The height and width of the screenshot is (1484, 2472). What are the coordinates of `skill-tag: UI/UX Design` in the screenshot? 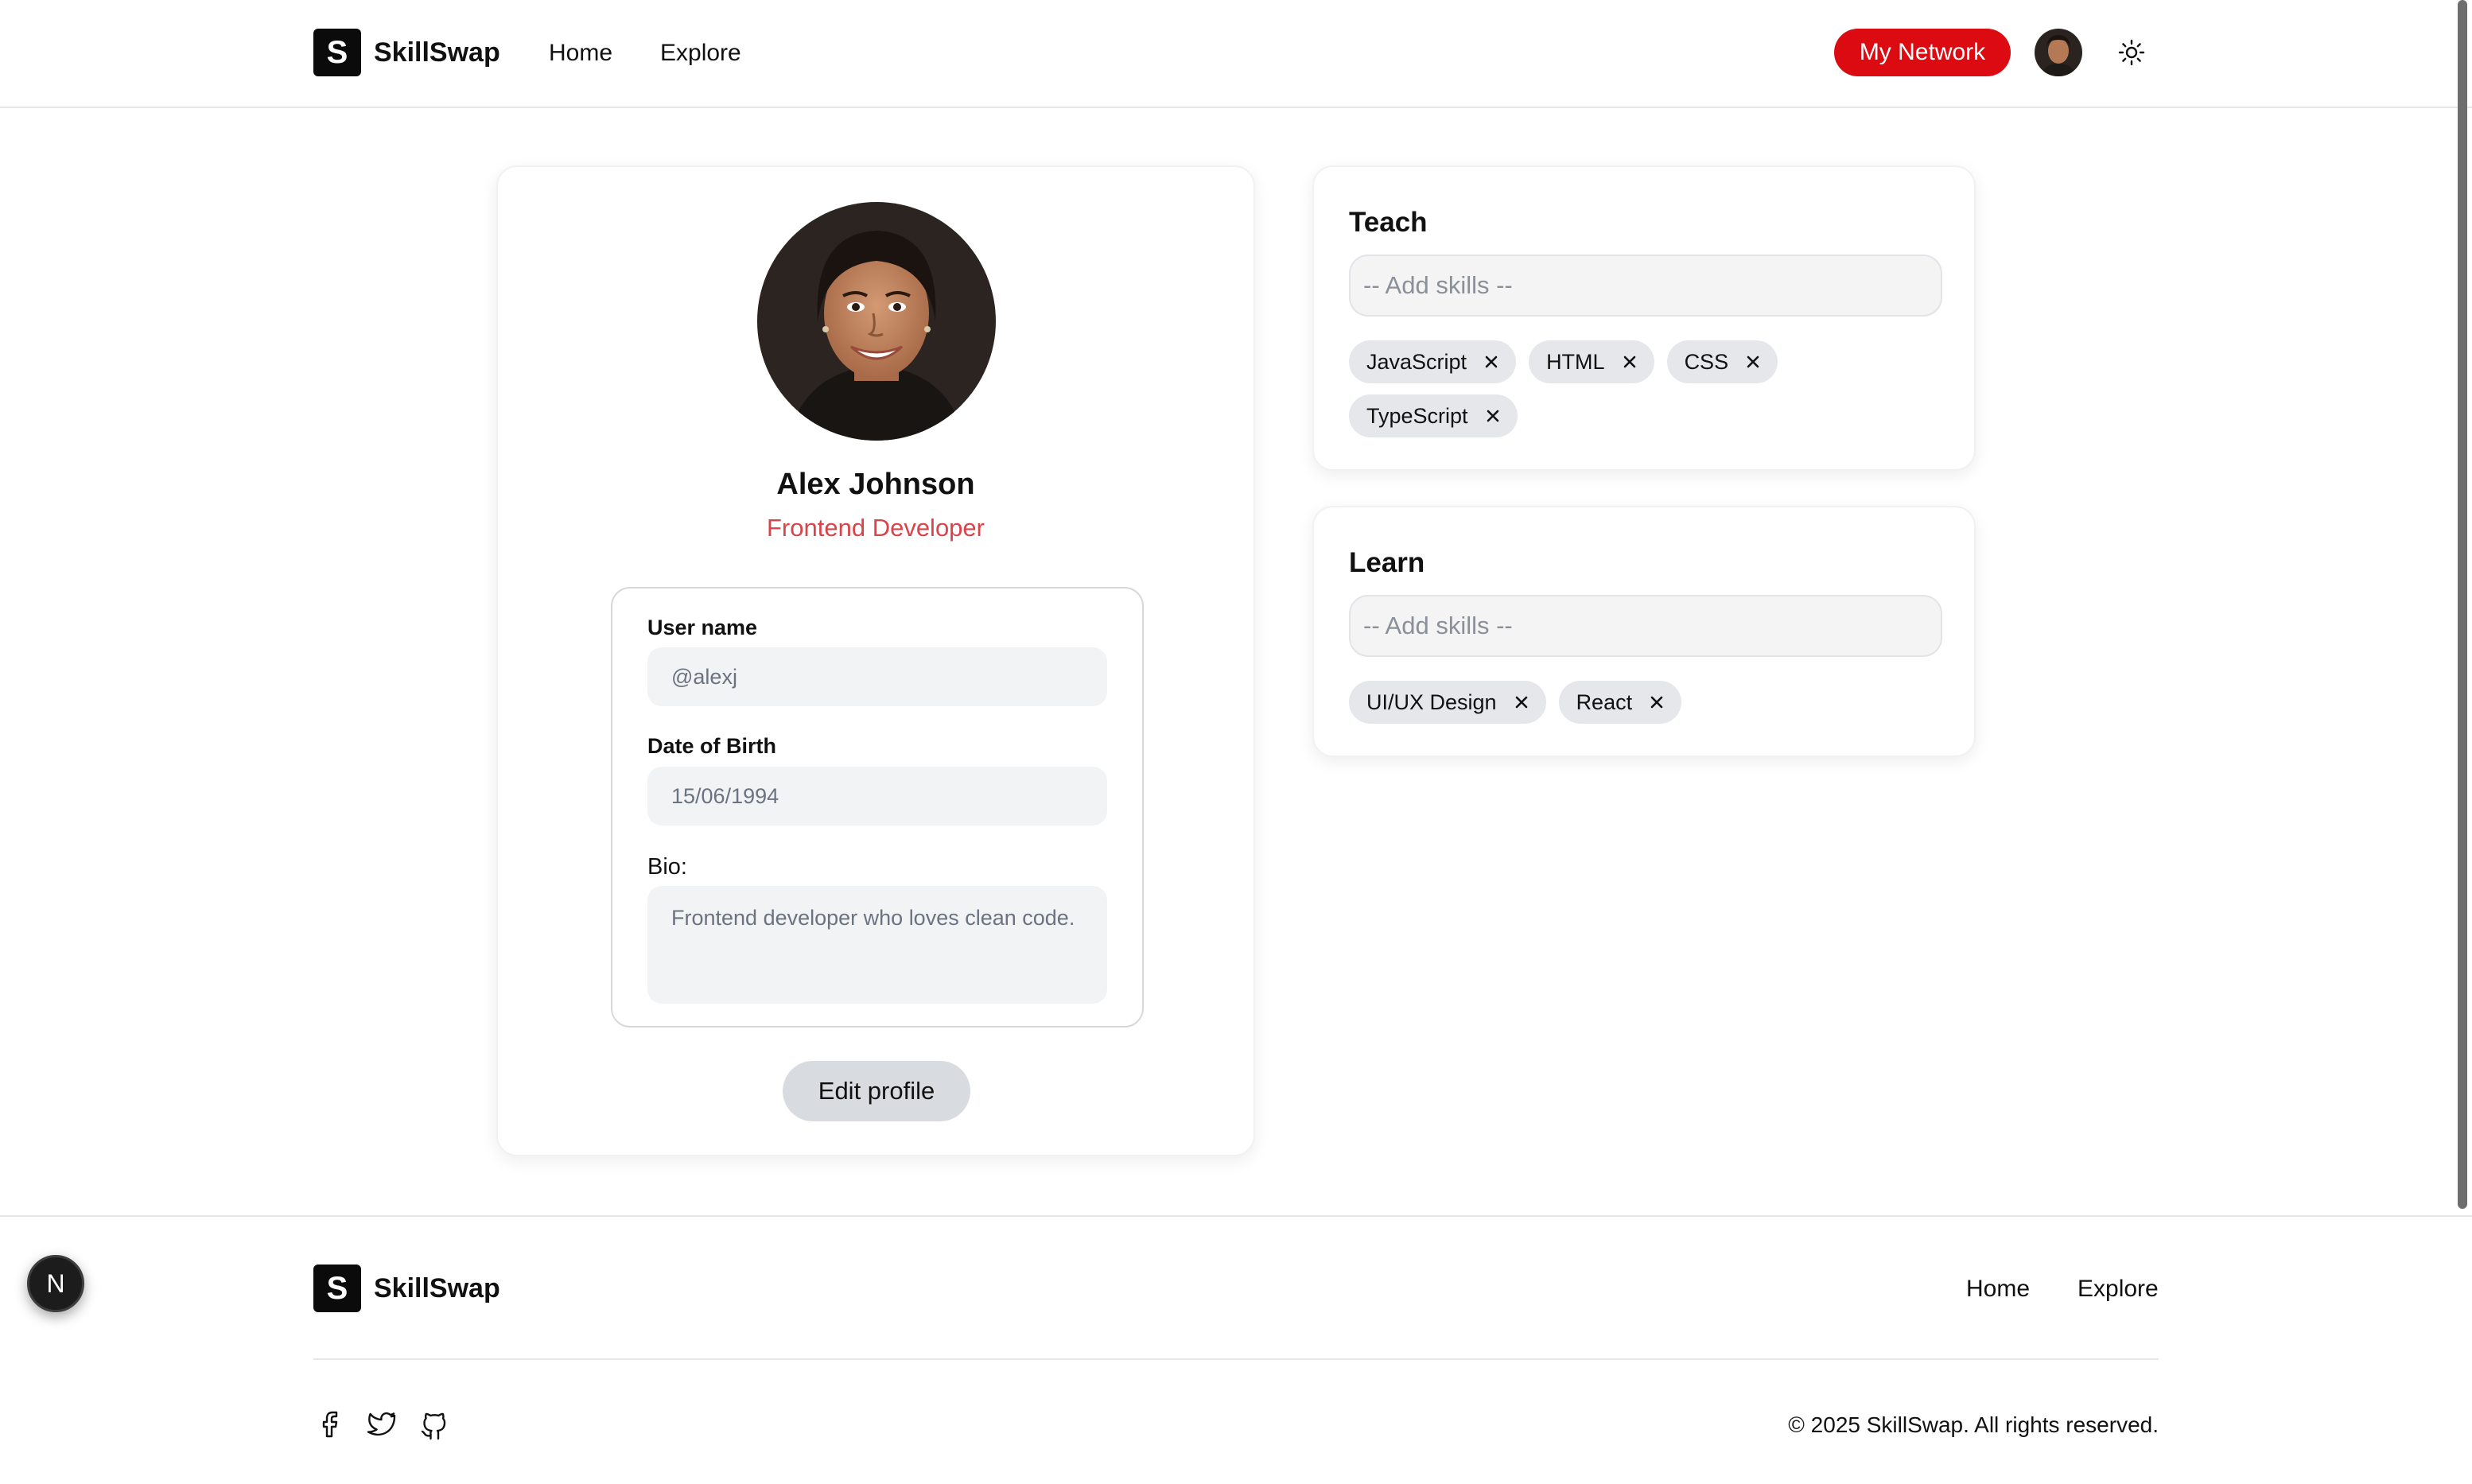 It's located at (1447, 702).